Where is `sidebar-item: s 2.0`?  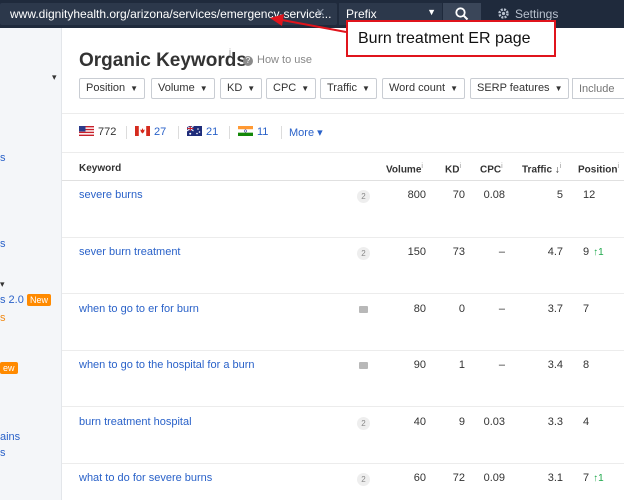 sidebar-item: s 2.0 is located at coordinates (12, 300).